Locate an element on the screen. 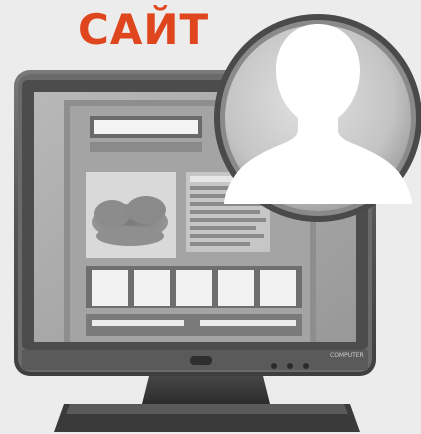 The height and width of the screenshot is (434, 421). thumbnail-row is located at coordinates (194, 287).